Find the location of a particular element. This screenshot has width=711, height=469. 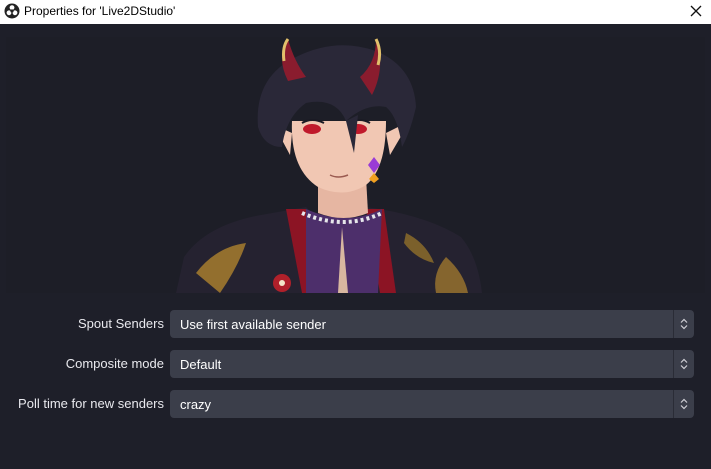

spout-senders-value: Use first available sender is located at coordinates (253, 324).